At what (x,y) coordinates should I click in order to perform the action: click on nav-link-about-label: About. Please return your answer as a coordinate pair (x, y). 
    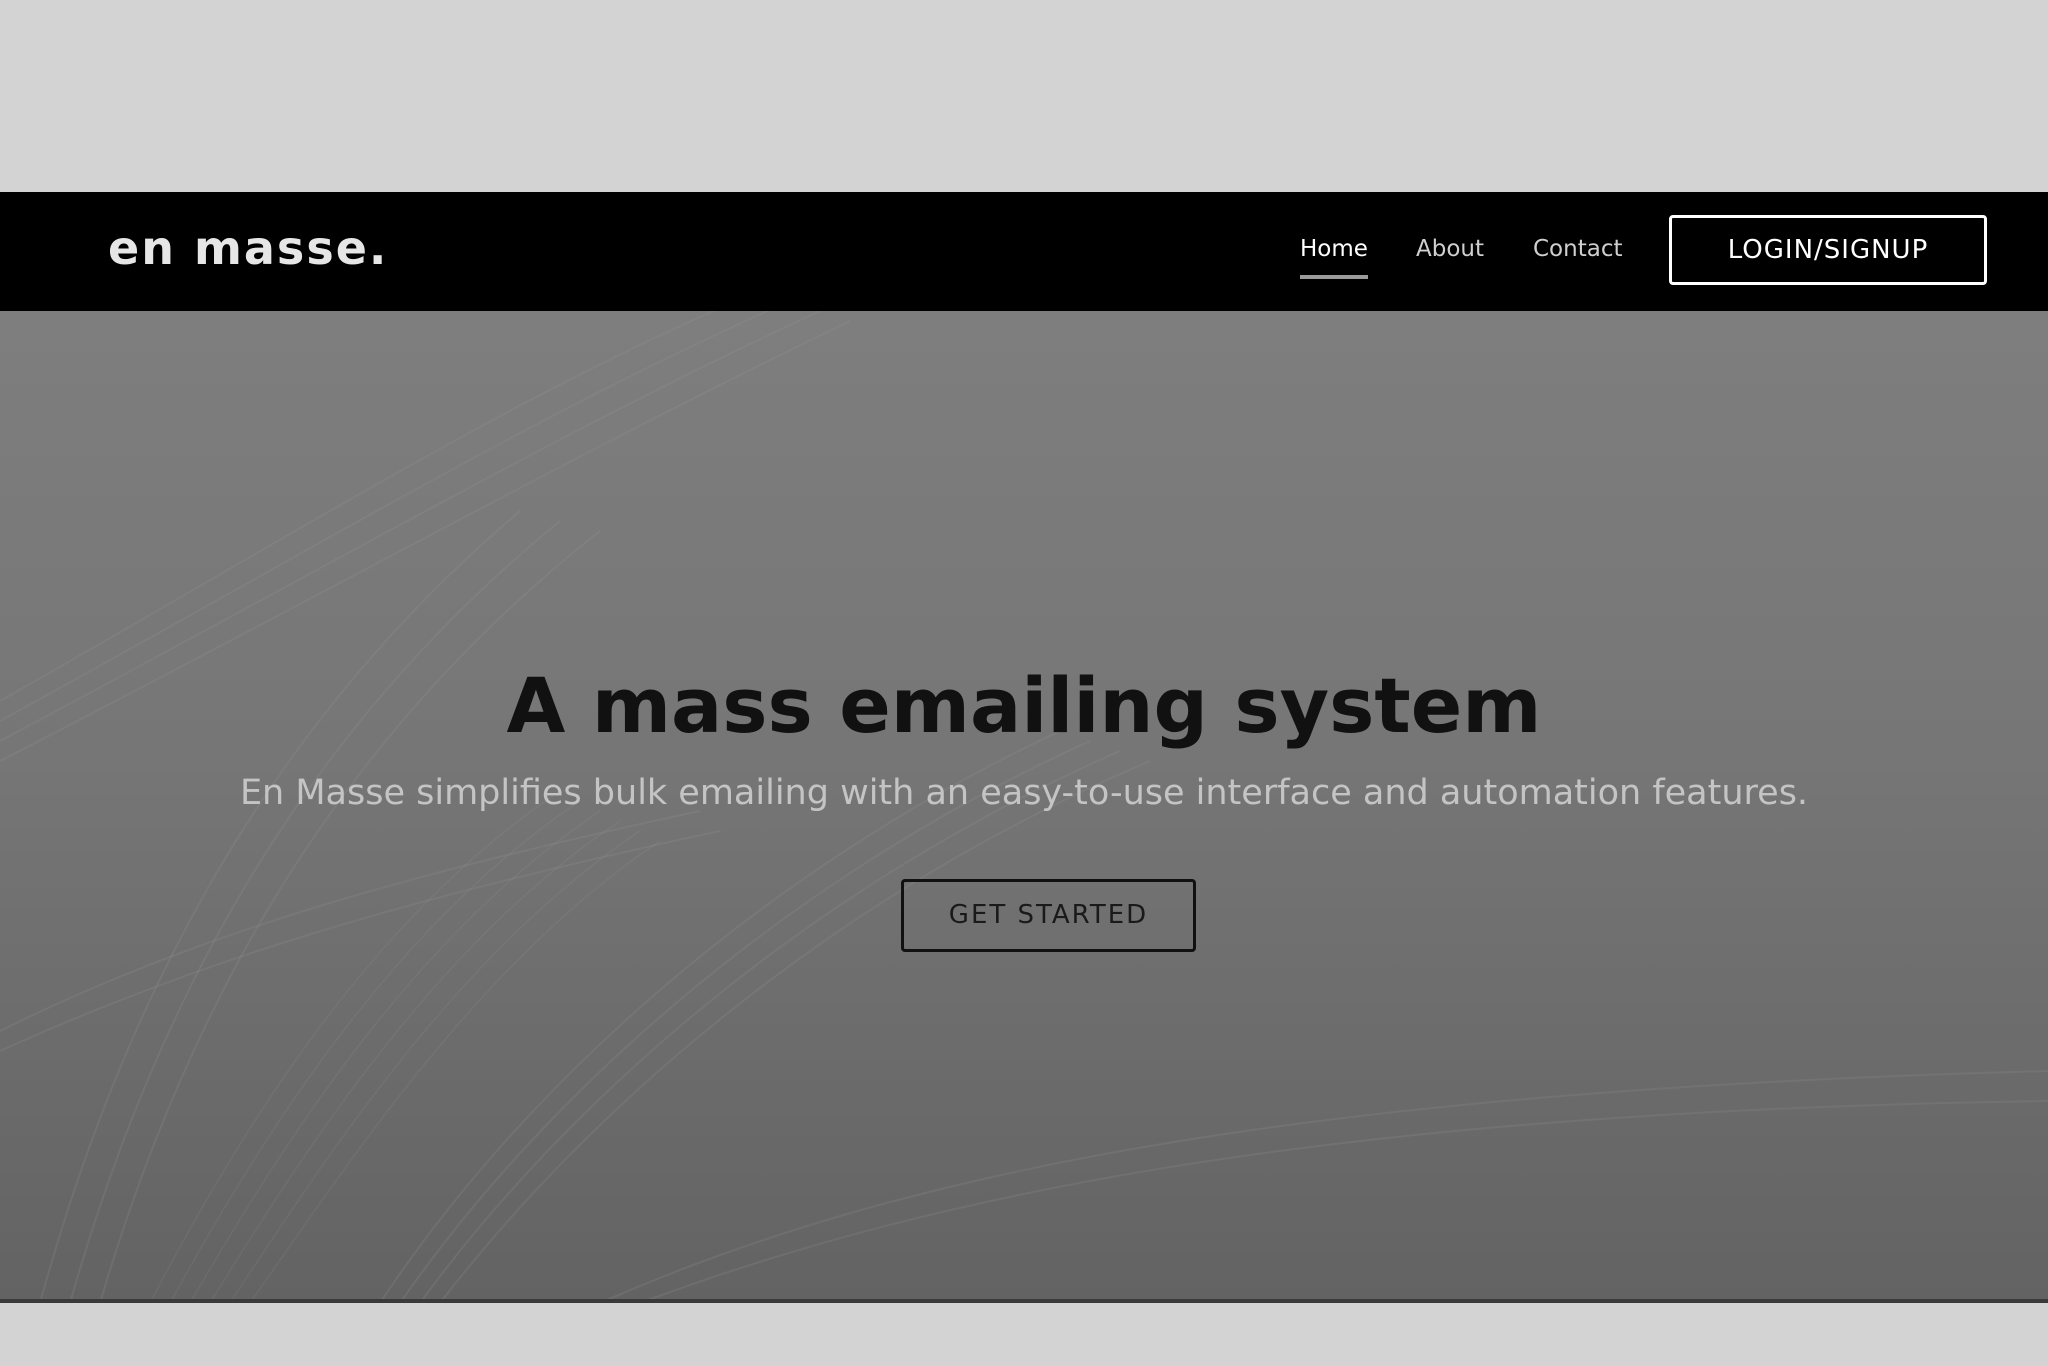
    Looking at the image, I should click on (1450, 249).